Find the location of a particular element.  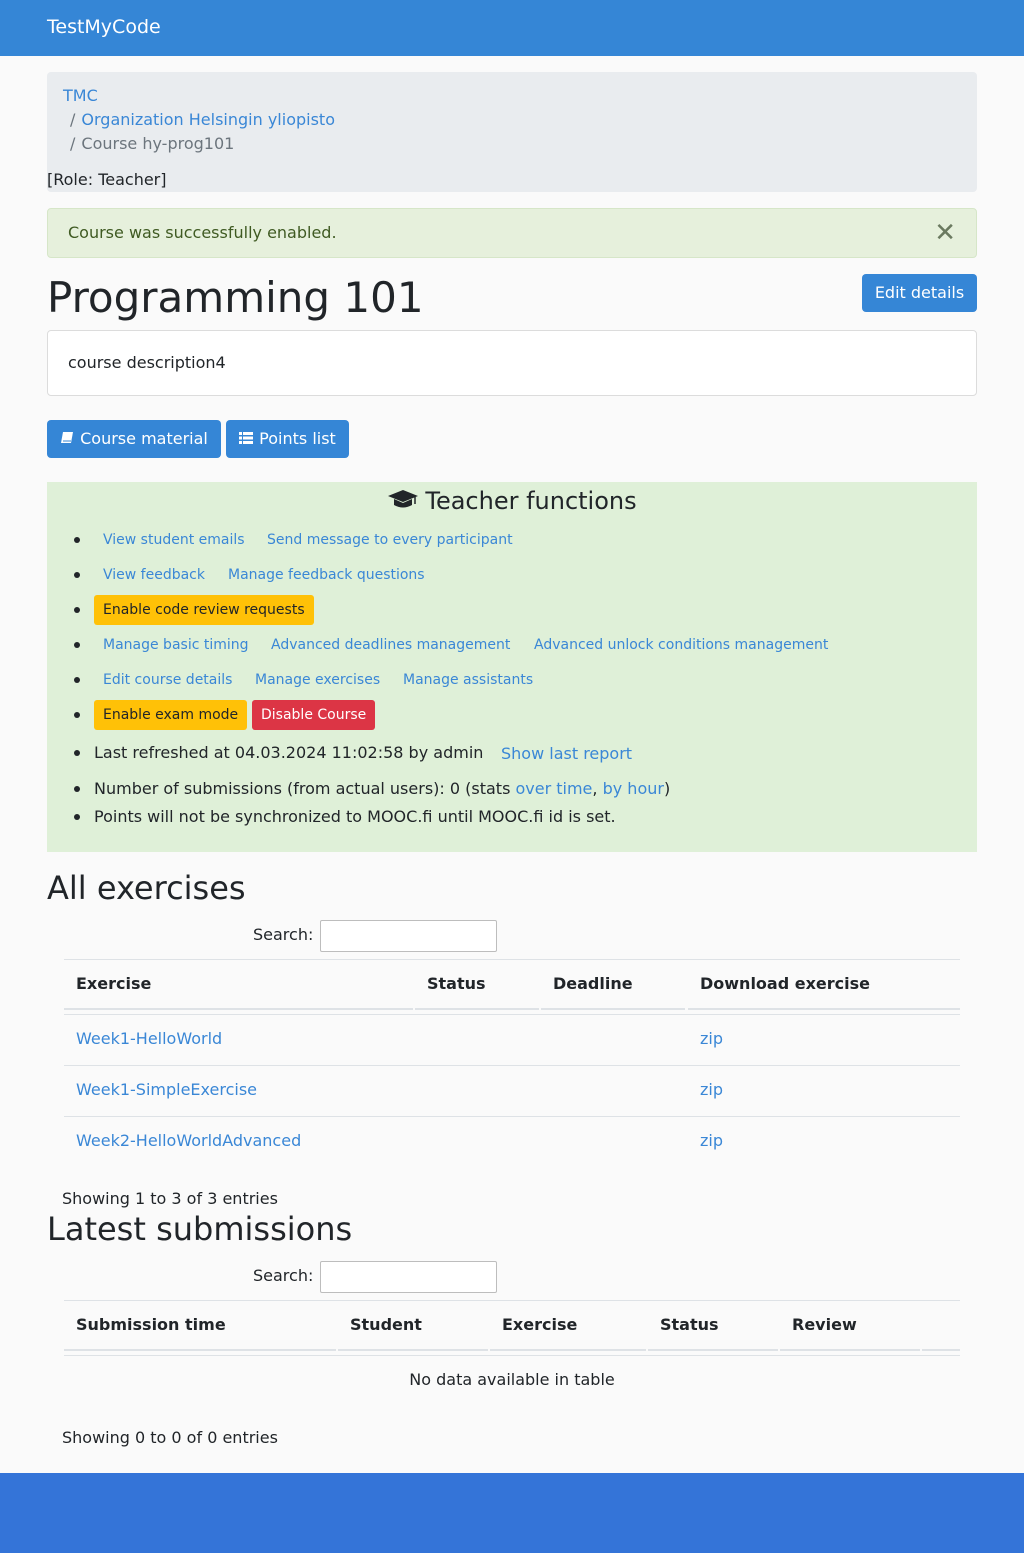

breadcrumb-item-course: / Course hy-prog101 is located at coordinates (152, 143).